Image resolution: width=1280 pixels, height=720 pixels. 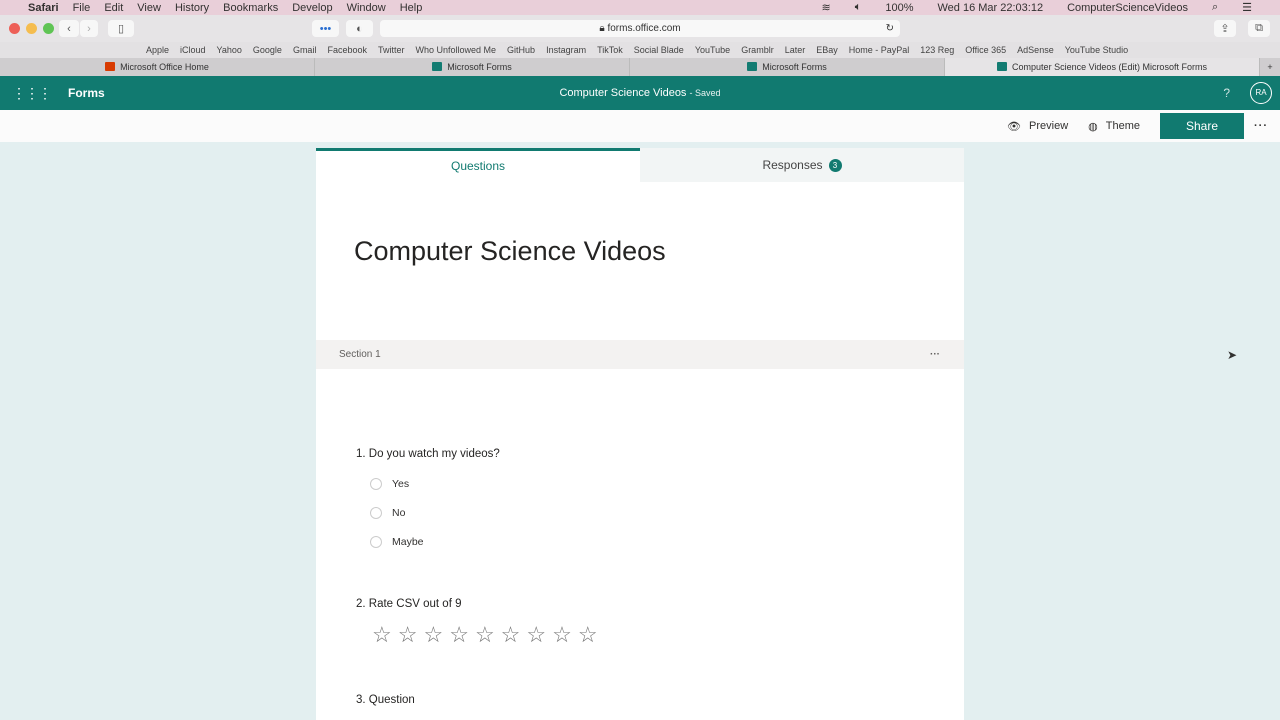 What do you see at coordinates (478, 165) in the screenshot?
I see `tab-questions: Questions` at bounding box center [478, 165].